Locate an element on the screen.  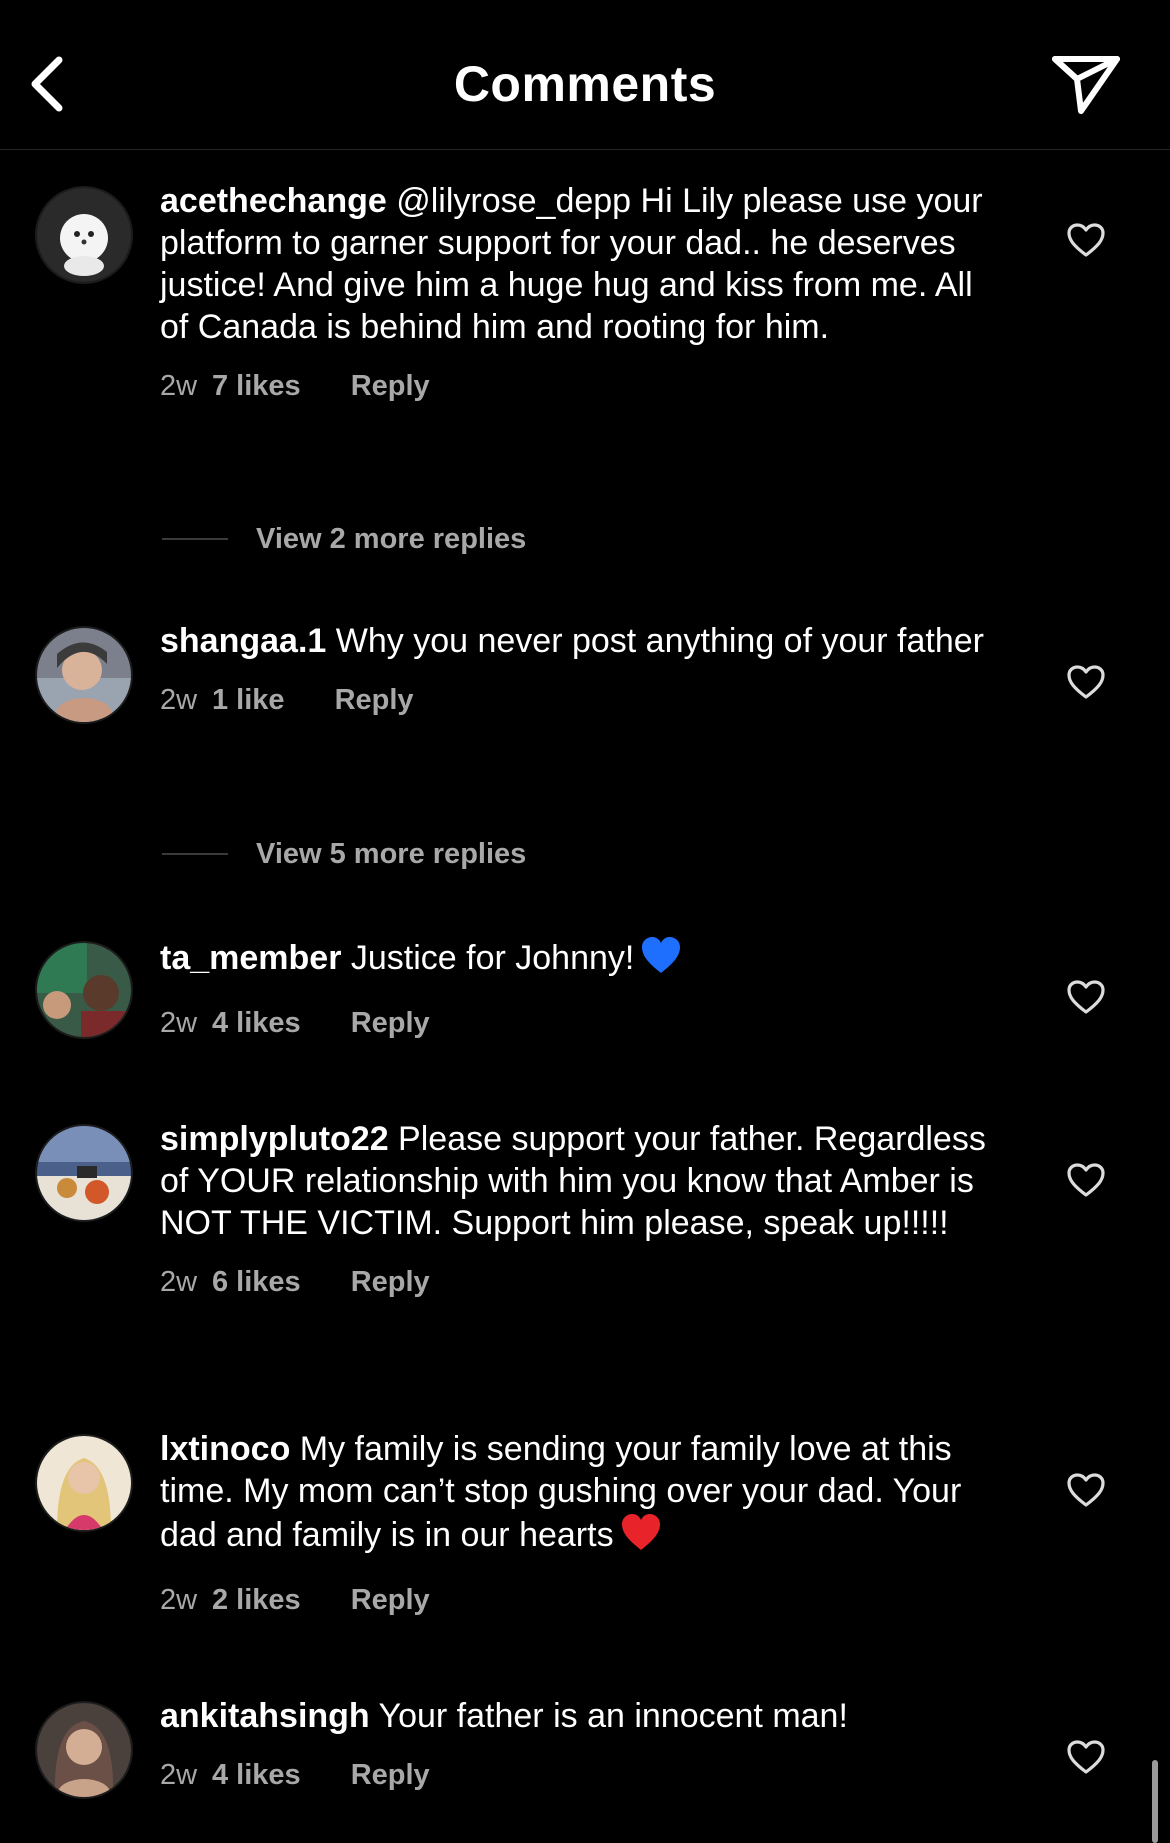
comment-username: simplypluto22 is located at coordinates (274, 1139).